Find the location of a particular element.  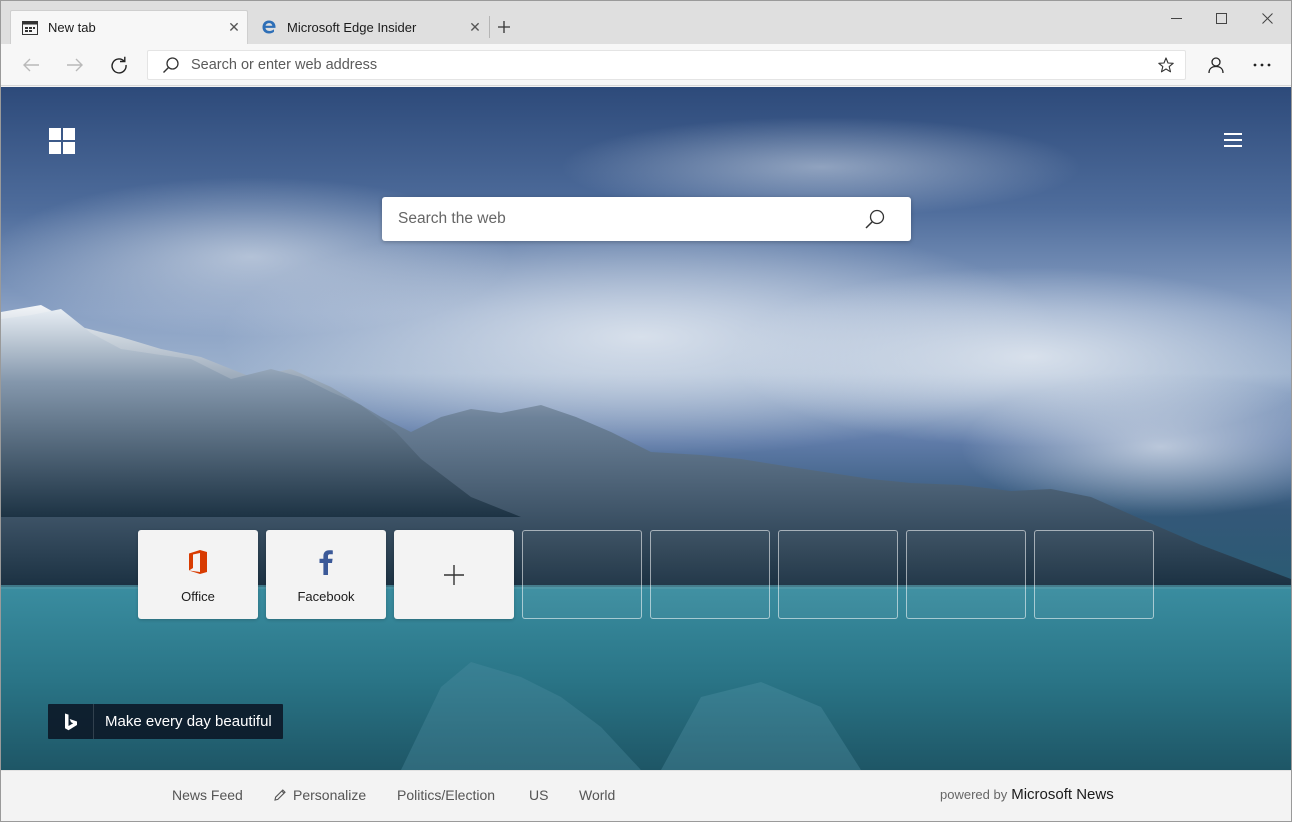

world-link: World is located at coordinates (597, 795).